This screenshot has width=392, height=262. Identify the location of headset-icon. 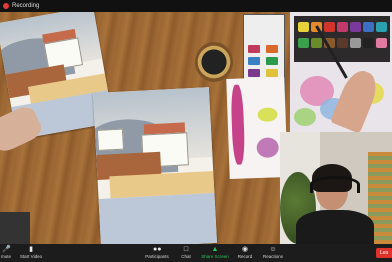
(335, 184).